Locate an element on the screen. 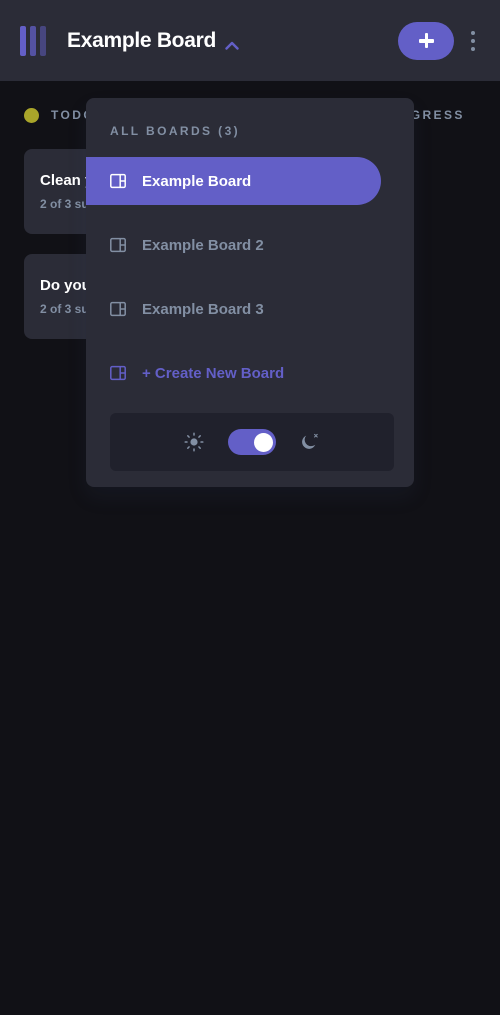 The width and height of the screenshot is (500, 1015). page-title: Example Board is located at coordinates (141, 40).